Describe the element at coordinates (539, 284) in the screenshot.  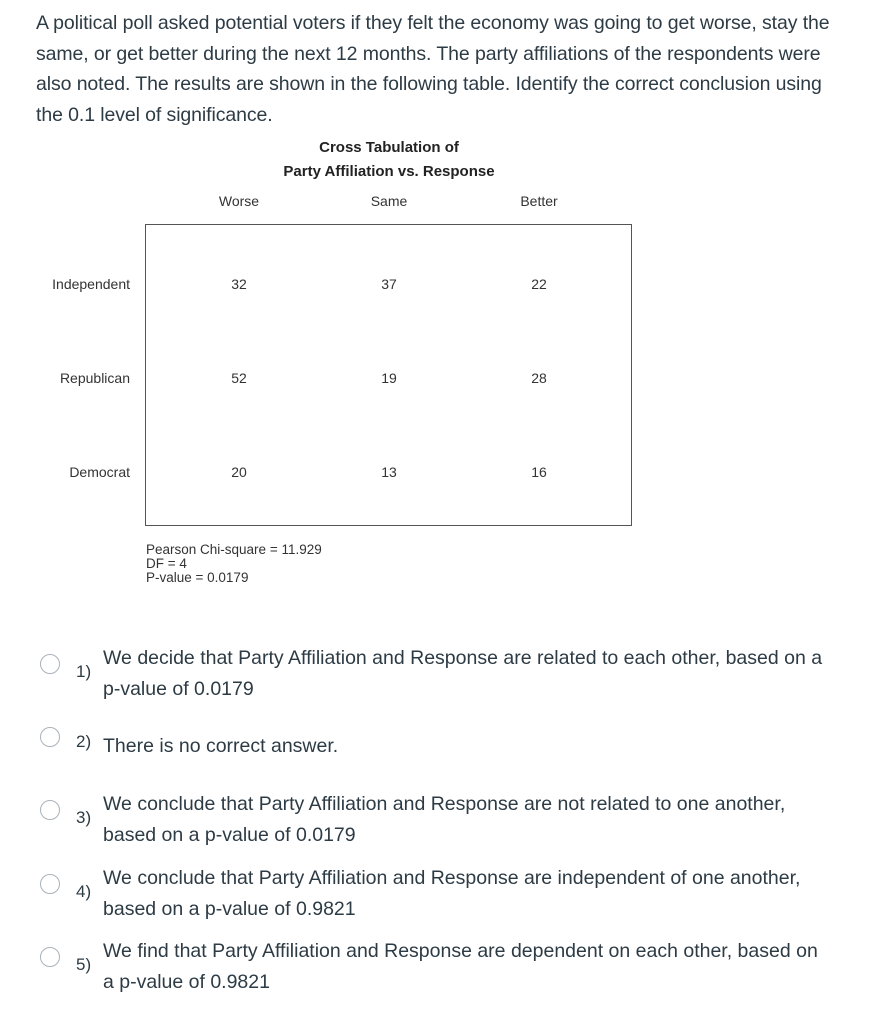
I see `table-cell: 22` at that location.